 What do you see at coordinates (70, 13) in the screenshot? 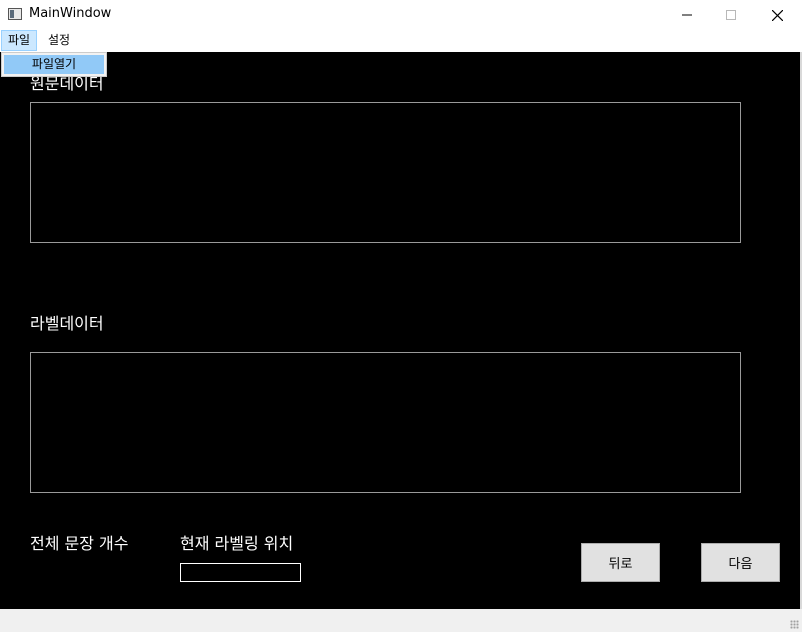
I see `window-title: MainWindow` at bounding box center [70, 13].